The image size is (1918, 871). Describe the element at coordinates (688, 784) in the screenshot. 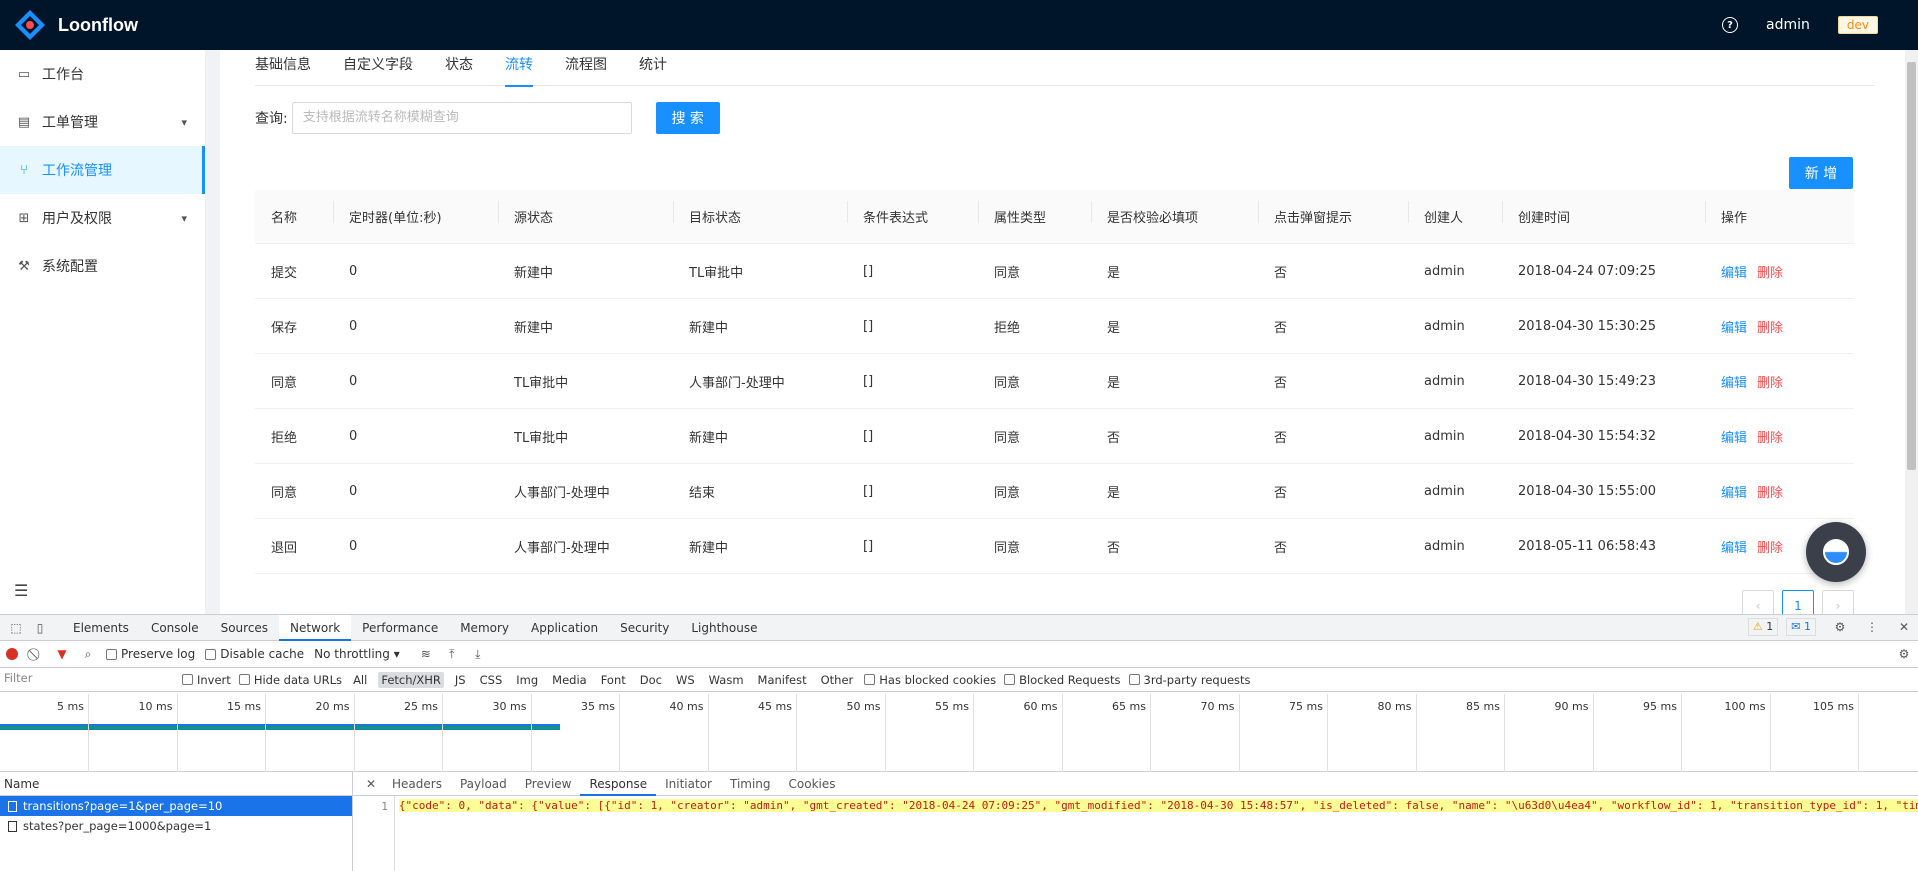

I see `detail-tab-initiator: Initiator` at that location.